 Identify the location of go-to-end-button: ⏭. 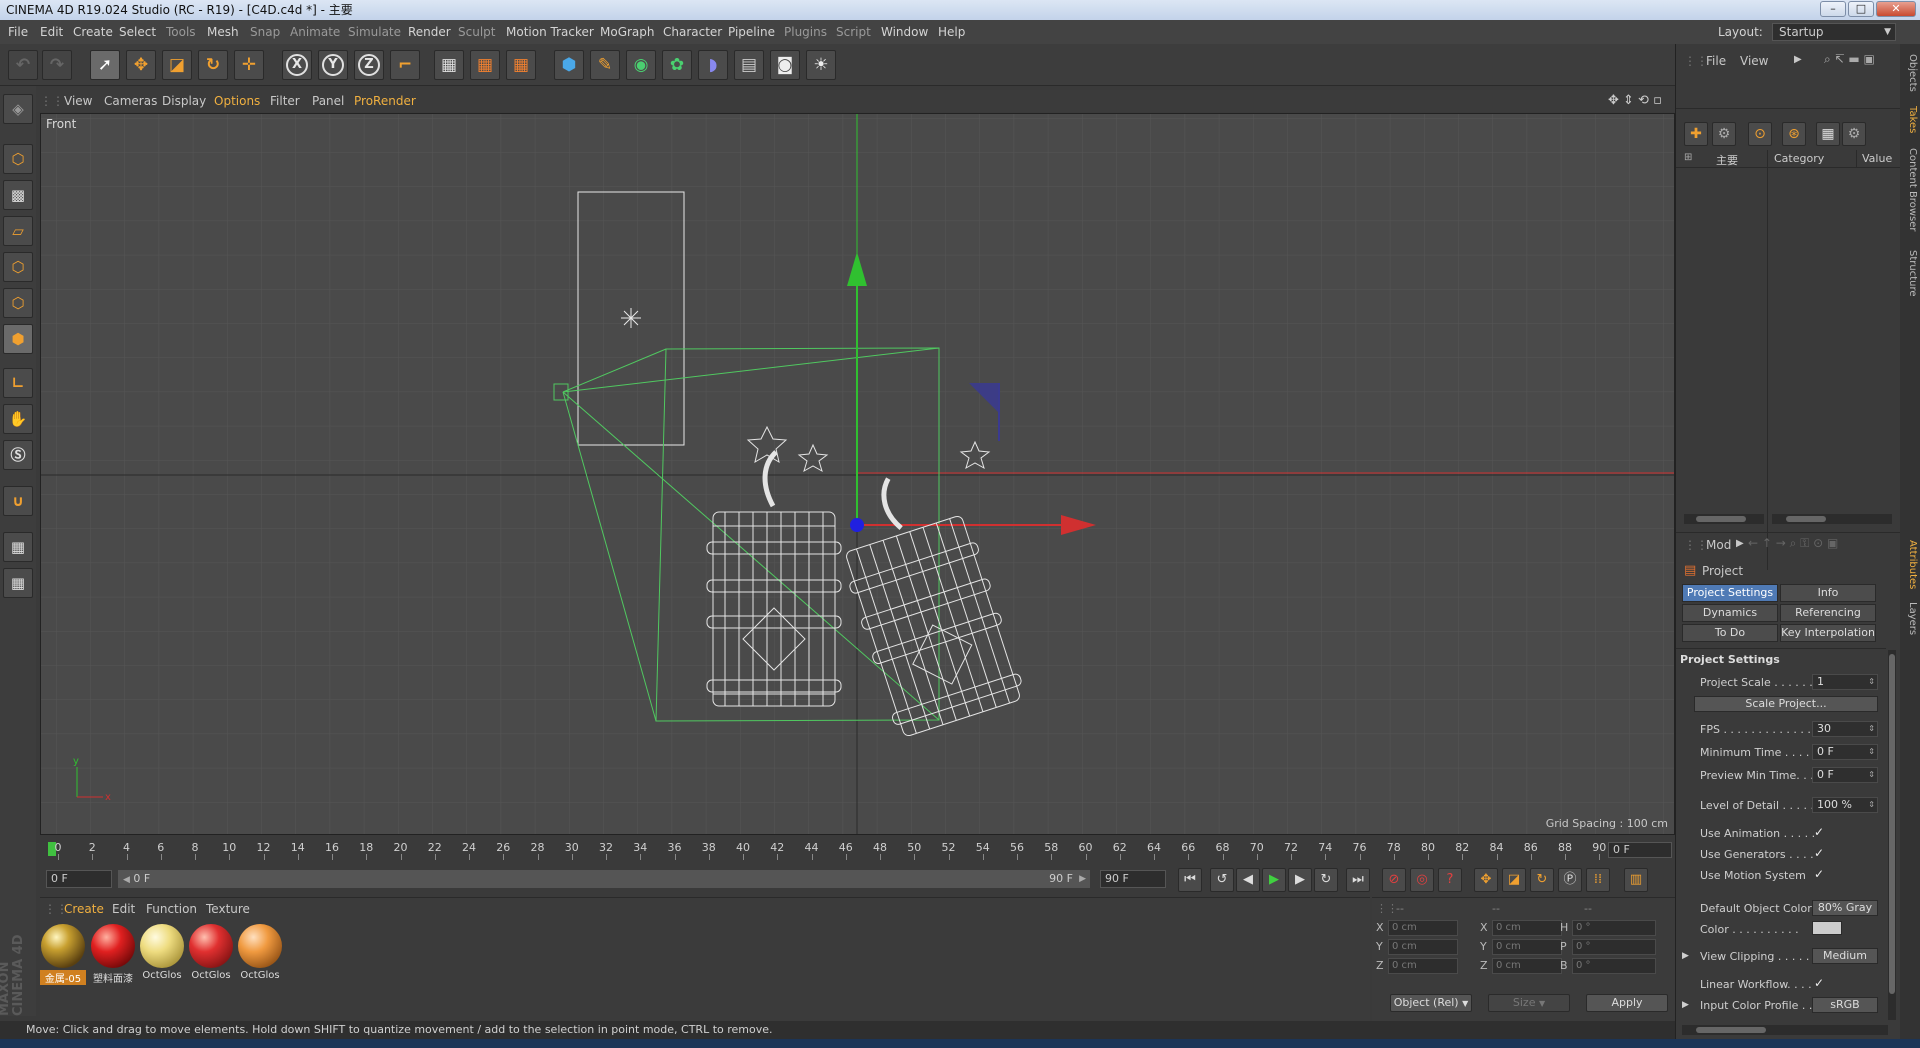
(1358, 880).